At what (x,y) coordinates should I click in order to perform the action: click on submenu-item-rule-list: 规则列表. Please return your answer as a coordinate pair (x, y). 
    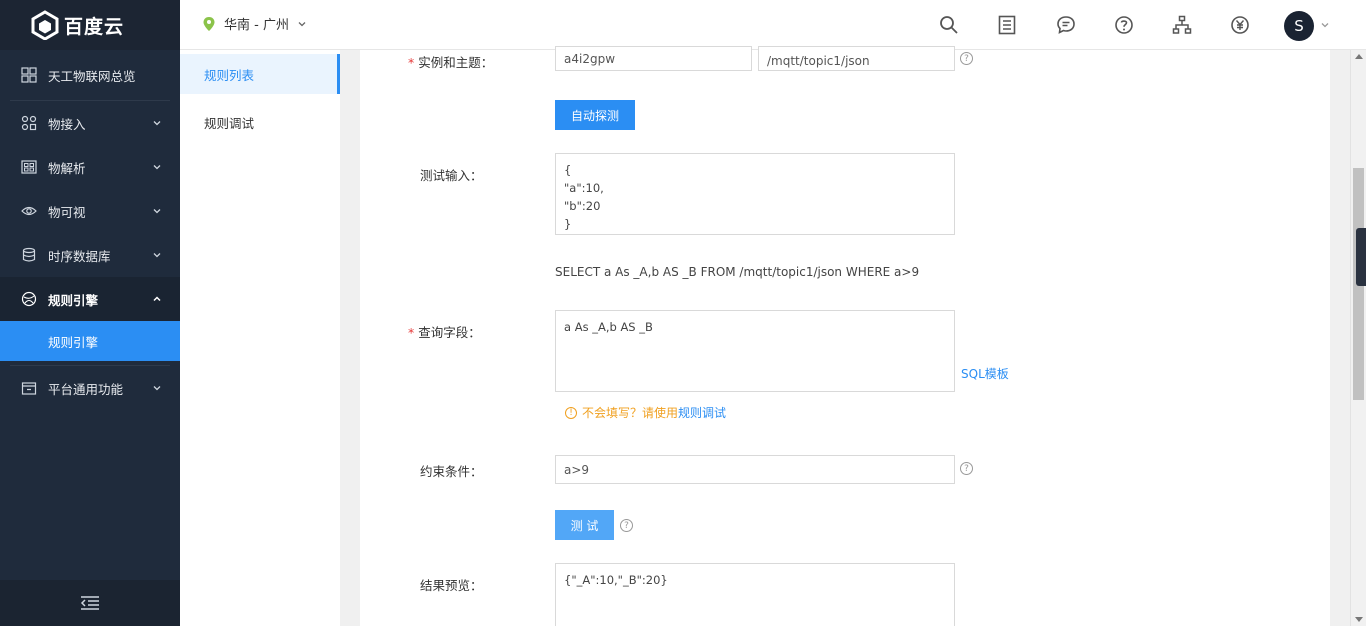
    Looking at the image, I should click on (260, 74).